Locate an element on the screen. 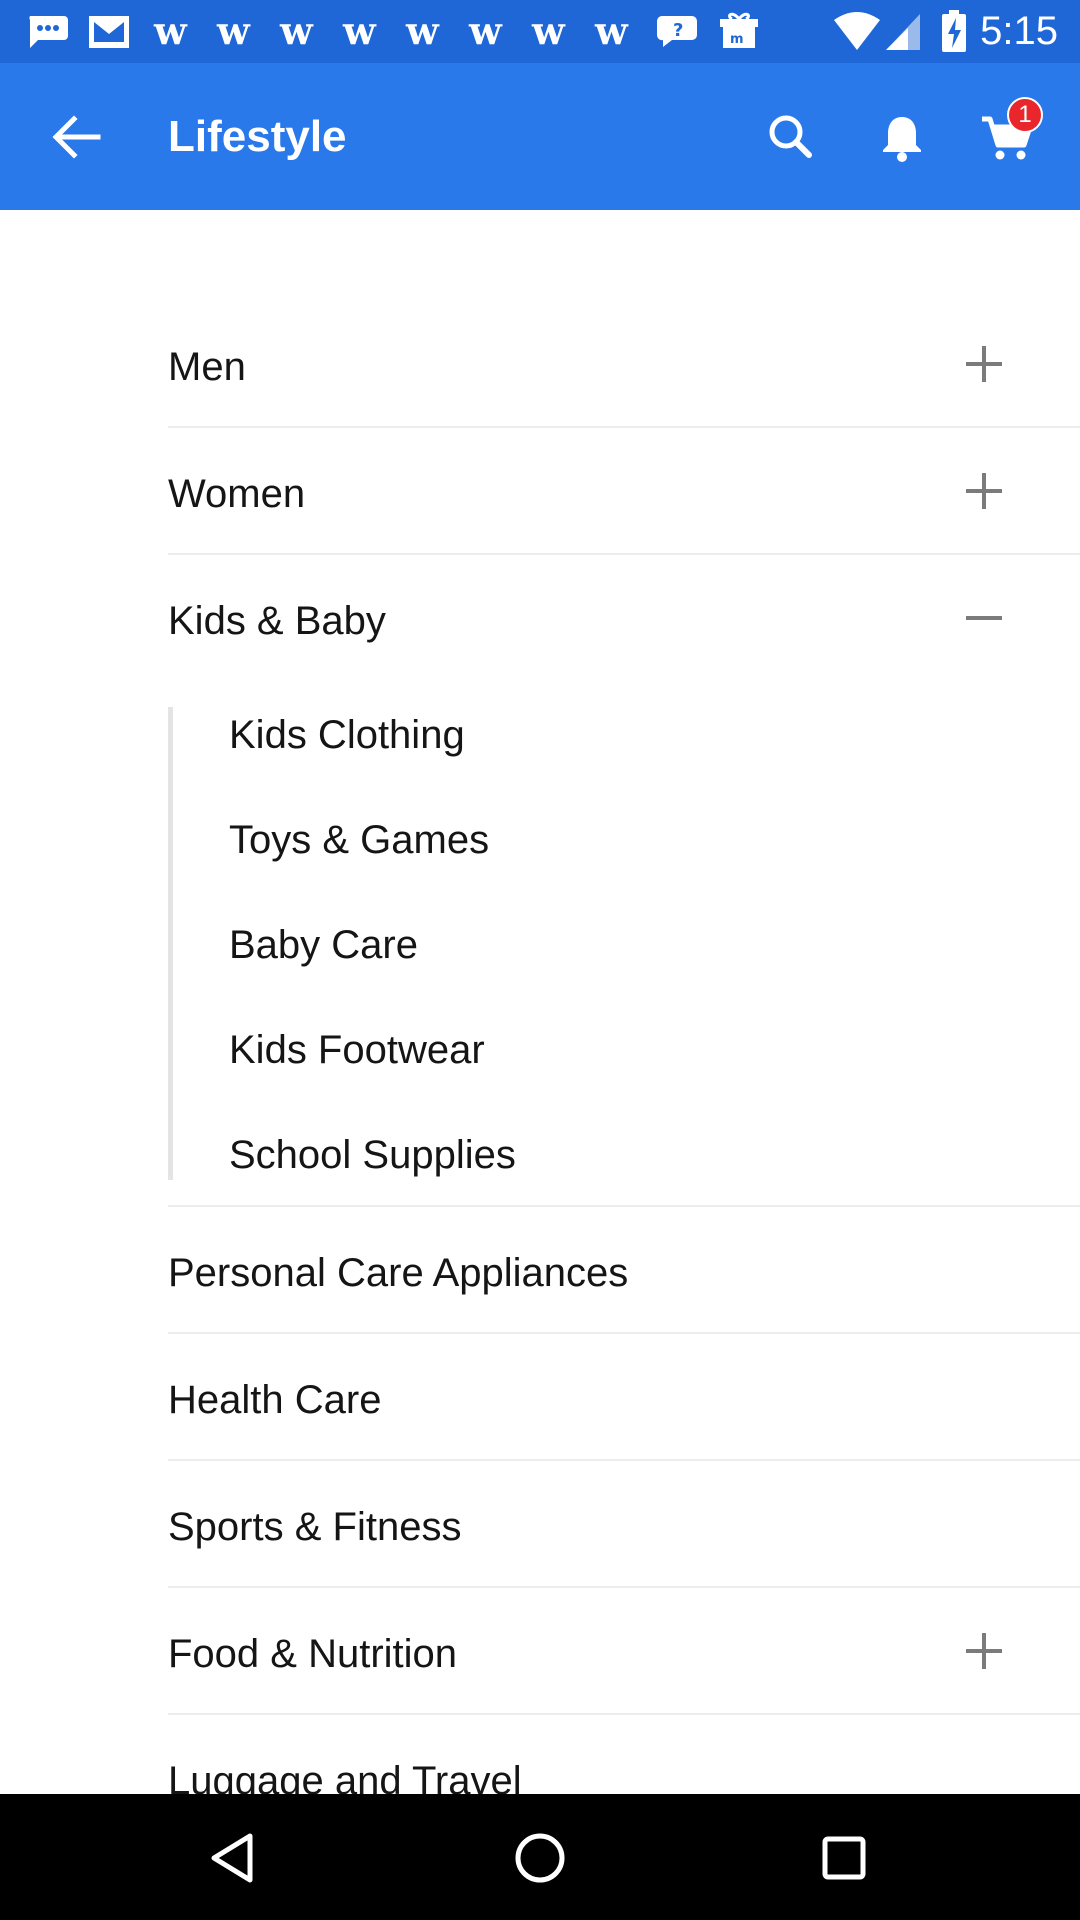 This screenshot has height=1920, width=1080. category-item-food-nutrition: Food & Nutrition is located at coordinates (624, 1651).